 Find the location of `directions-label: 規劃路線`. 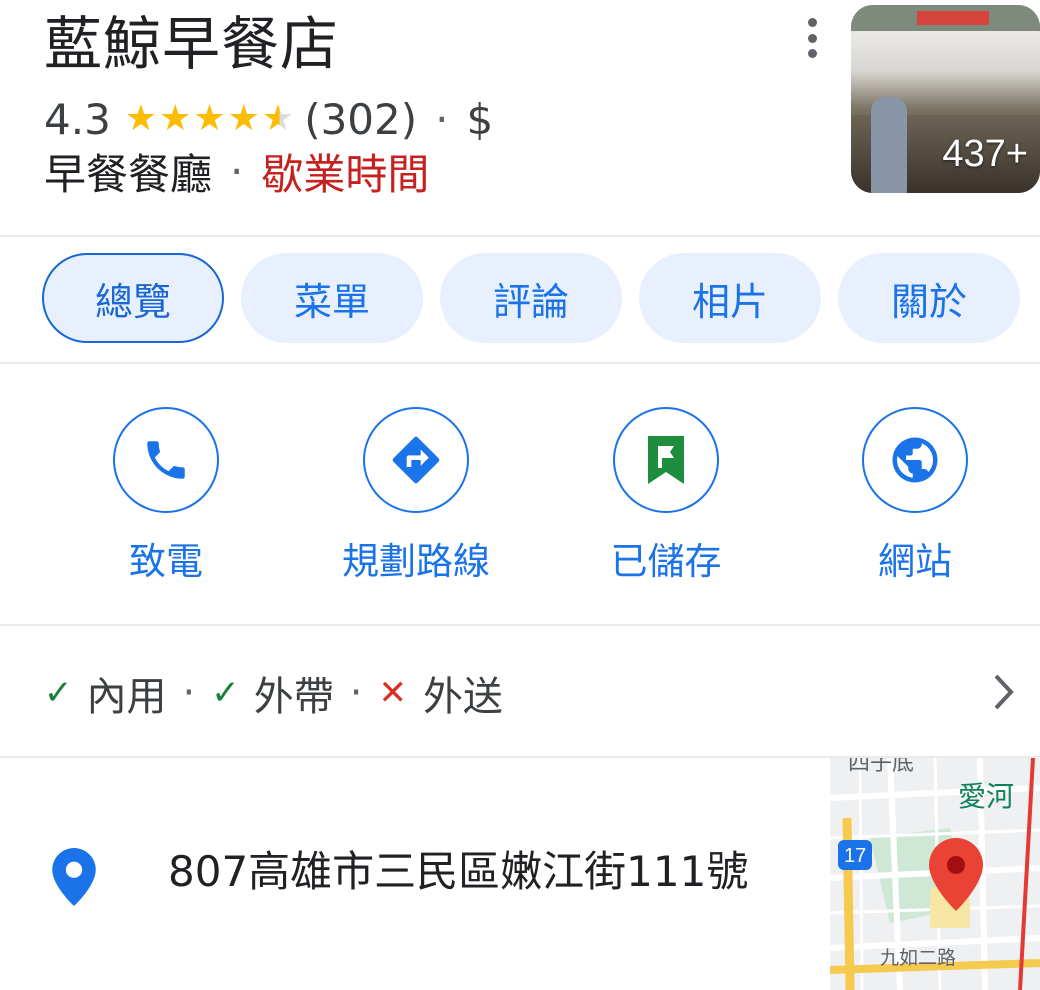

directions-label: 規劃路線 is located at coordinates (416, 561).